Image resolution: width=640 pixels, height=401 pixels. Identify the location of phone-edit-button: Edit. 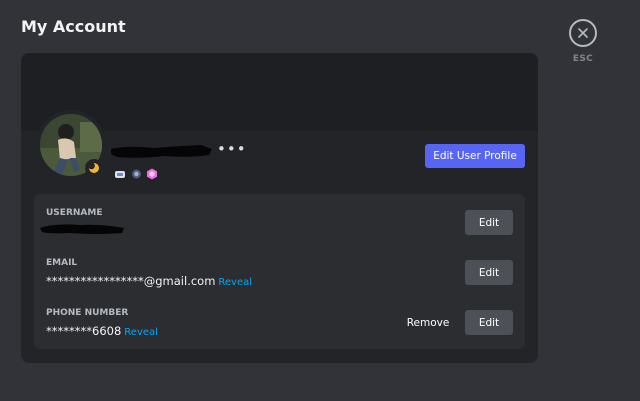
(489, 322).